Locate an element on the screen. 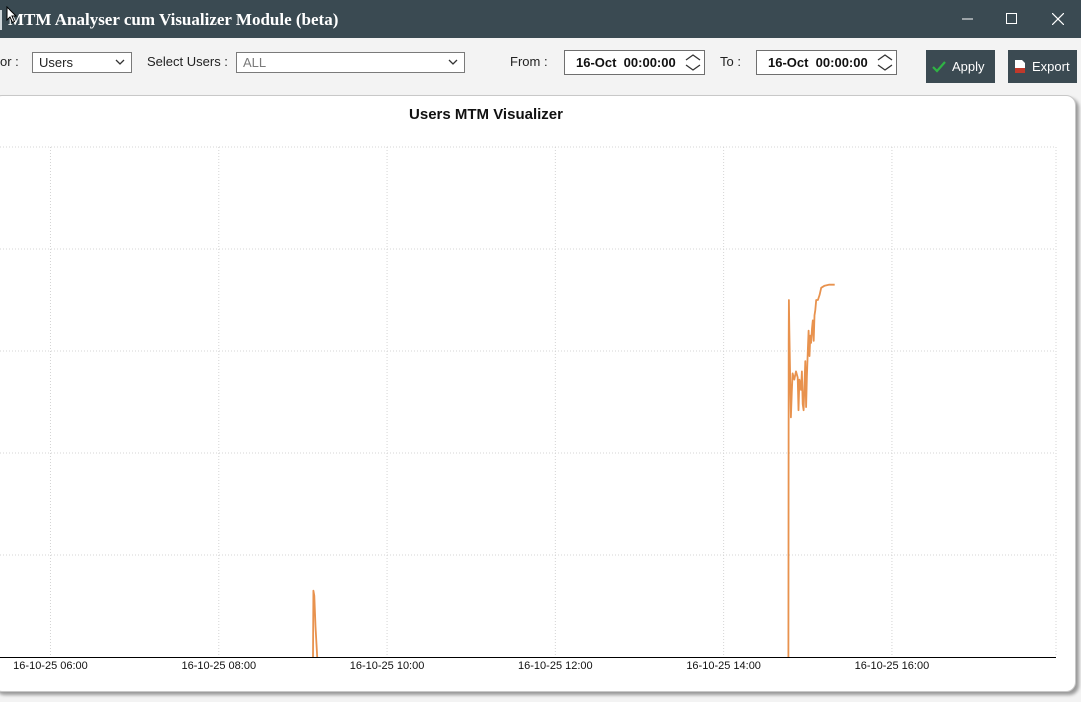  x-tick-label-5: 16-10-25 16:00 is located at coordinates (892, 666).